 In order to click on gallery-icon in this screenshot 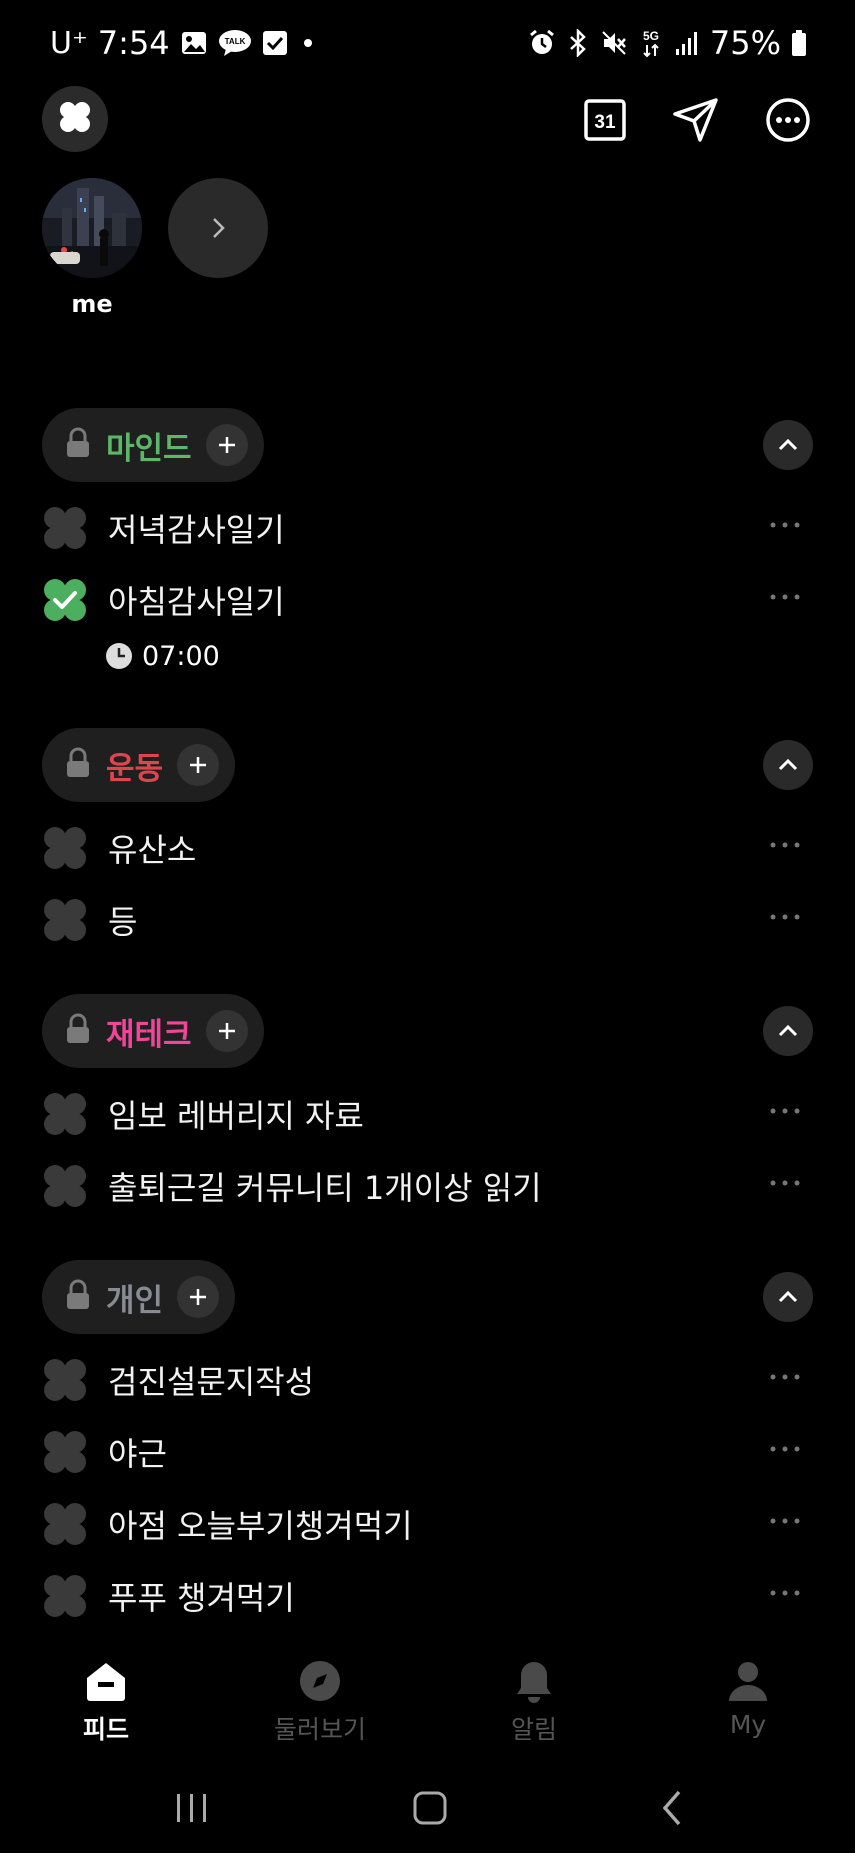, I will do `click(194, 43)`.